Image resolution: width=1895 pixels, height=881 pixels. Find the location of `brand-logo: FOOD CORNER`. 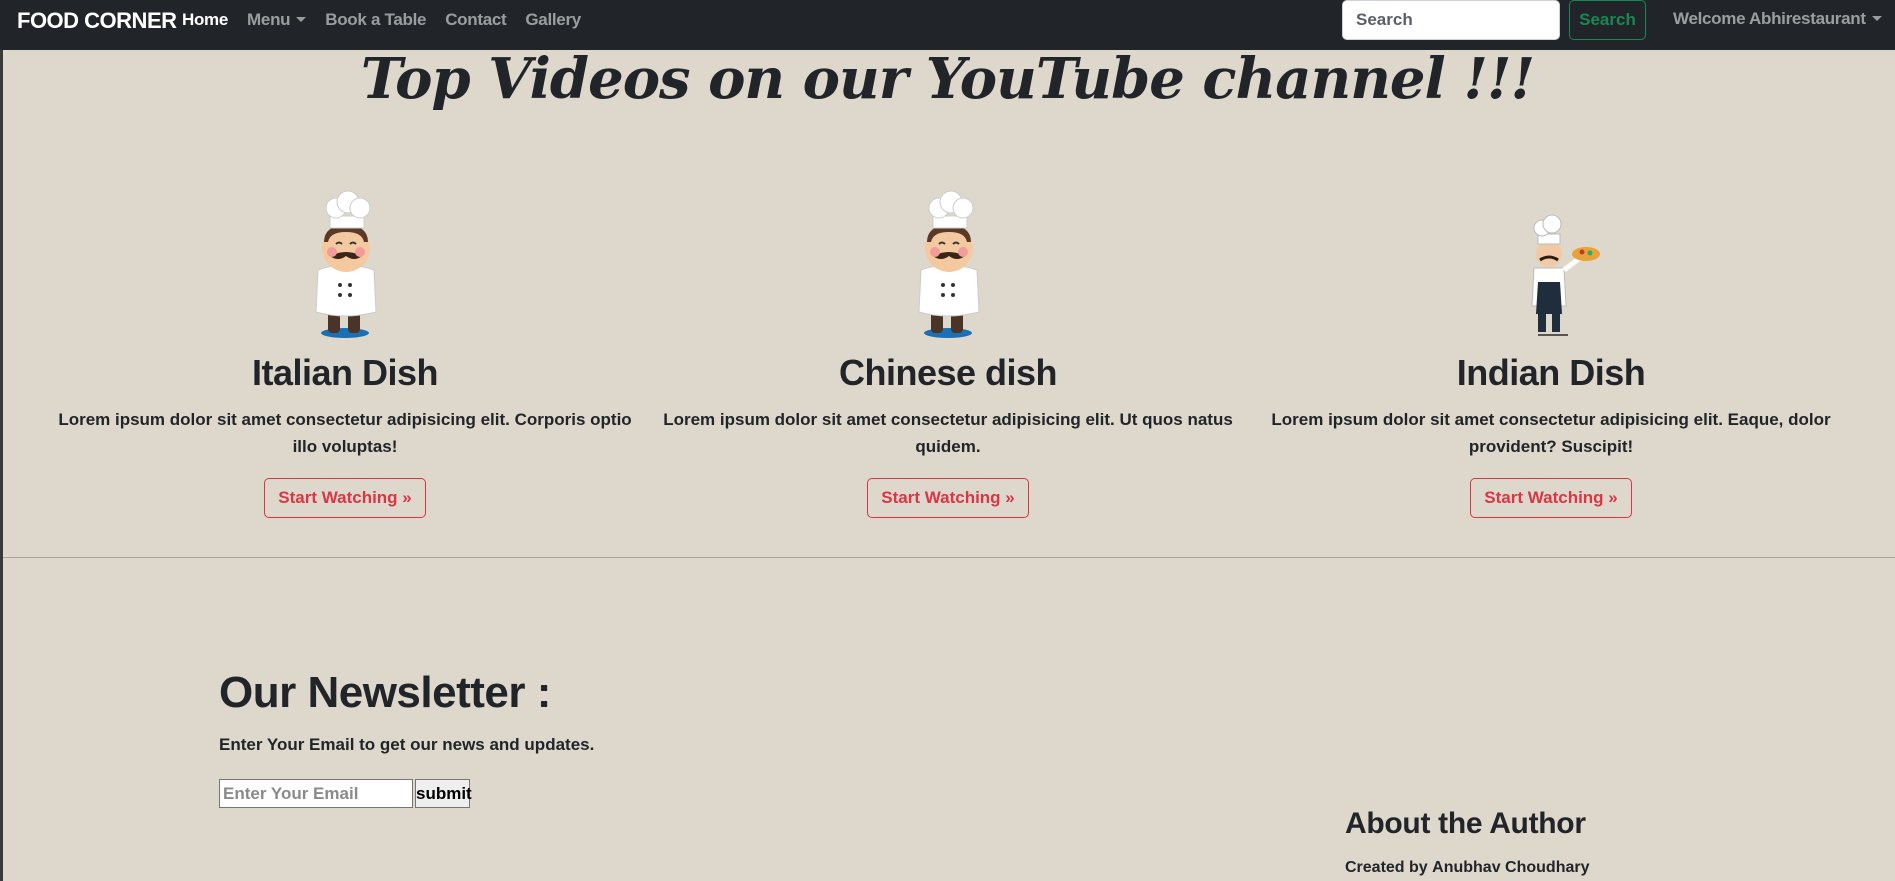

brand-logo: FOOD CORNER is located at coordinates (97, 21).